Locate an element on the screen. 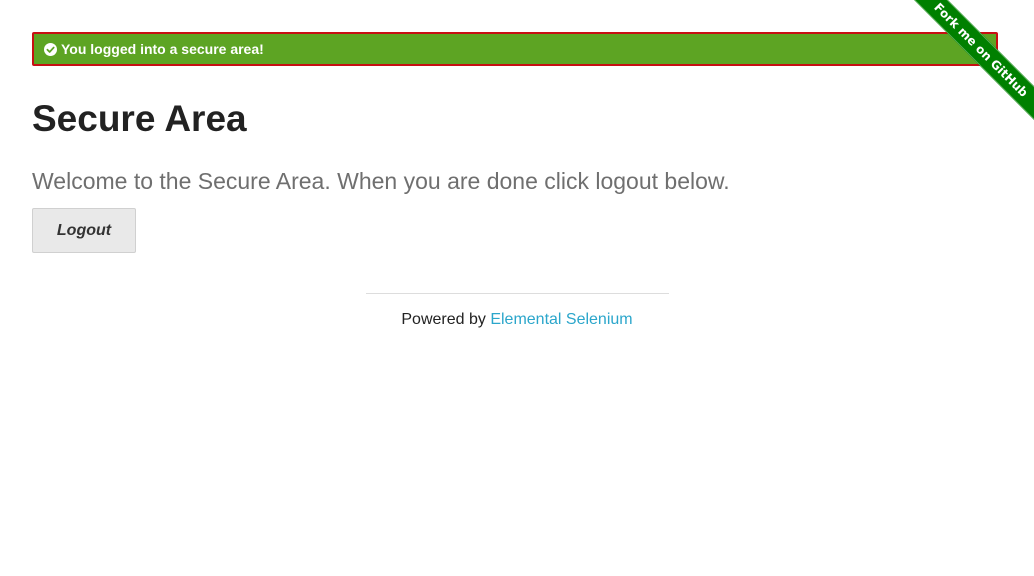  footer-divider is located at coordinates (517, 293).